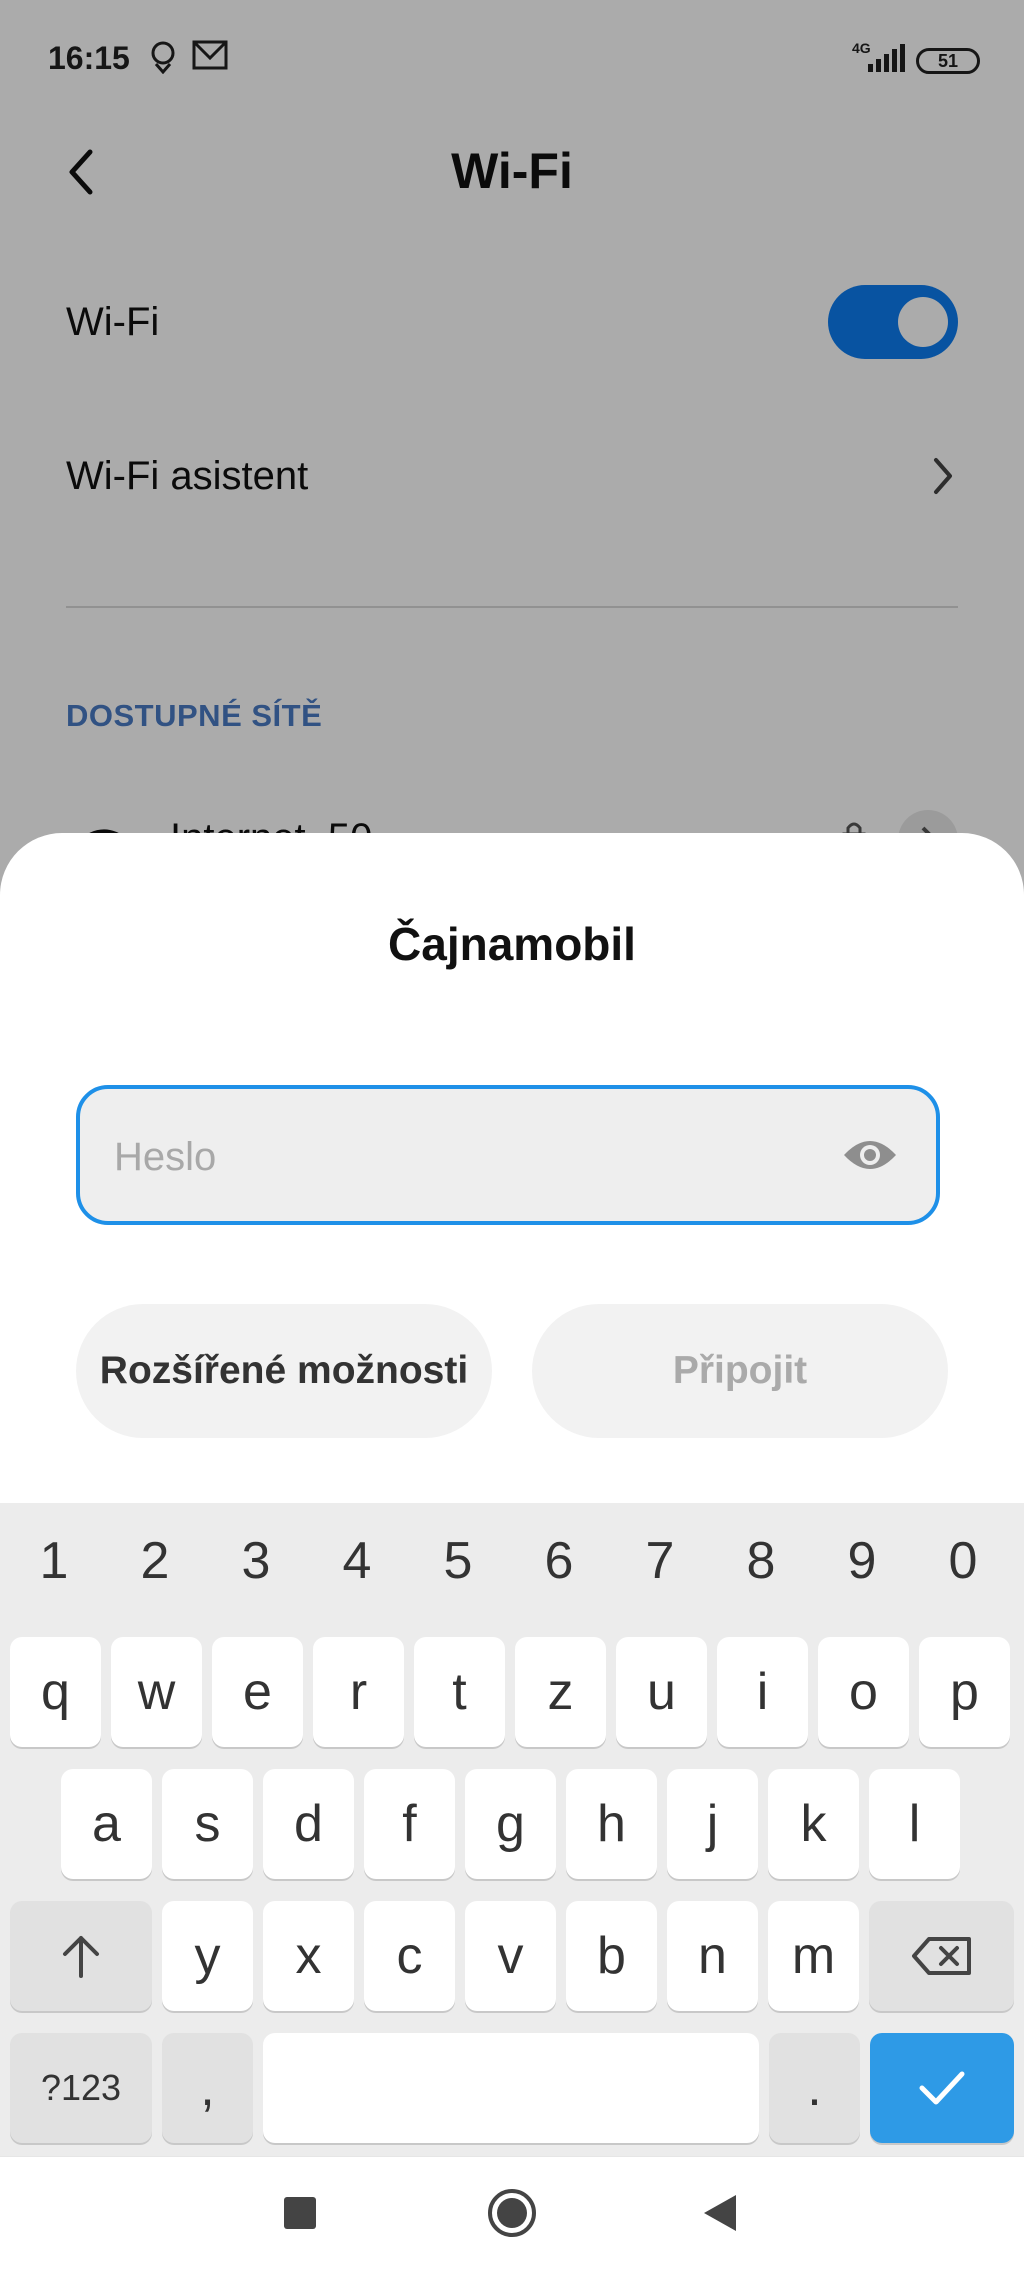 The width and height of the screenshot is (1024, 2276). What do you see at coordinates (458, 1561) in the screenshot?
I see `key-5: 5` at bounding box center [458, 1561].